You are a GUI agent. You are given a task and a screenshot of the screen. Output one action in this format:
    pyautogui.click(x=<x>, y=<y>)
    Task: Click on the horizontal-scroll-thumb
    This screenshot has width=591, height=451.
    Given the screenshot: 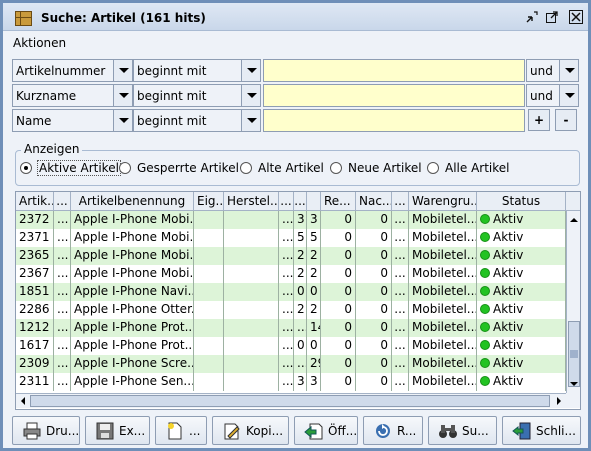 What is the action you would take?
    pyautogui.click(x=290, y=401)
    